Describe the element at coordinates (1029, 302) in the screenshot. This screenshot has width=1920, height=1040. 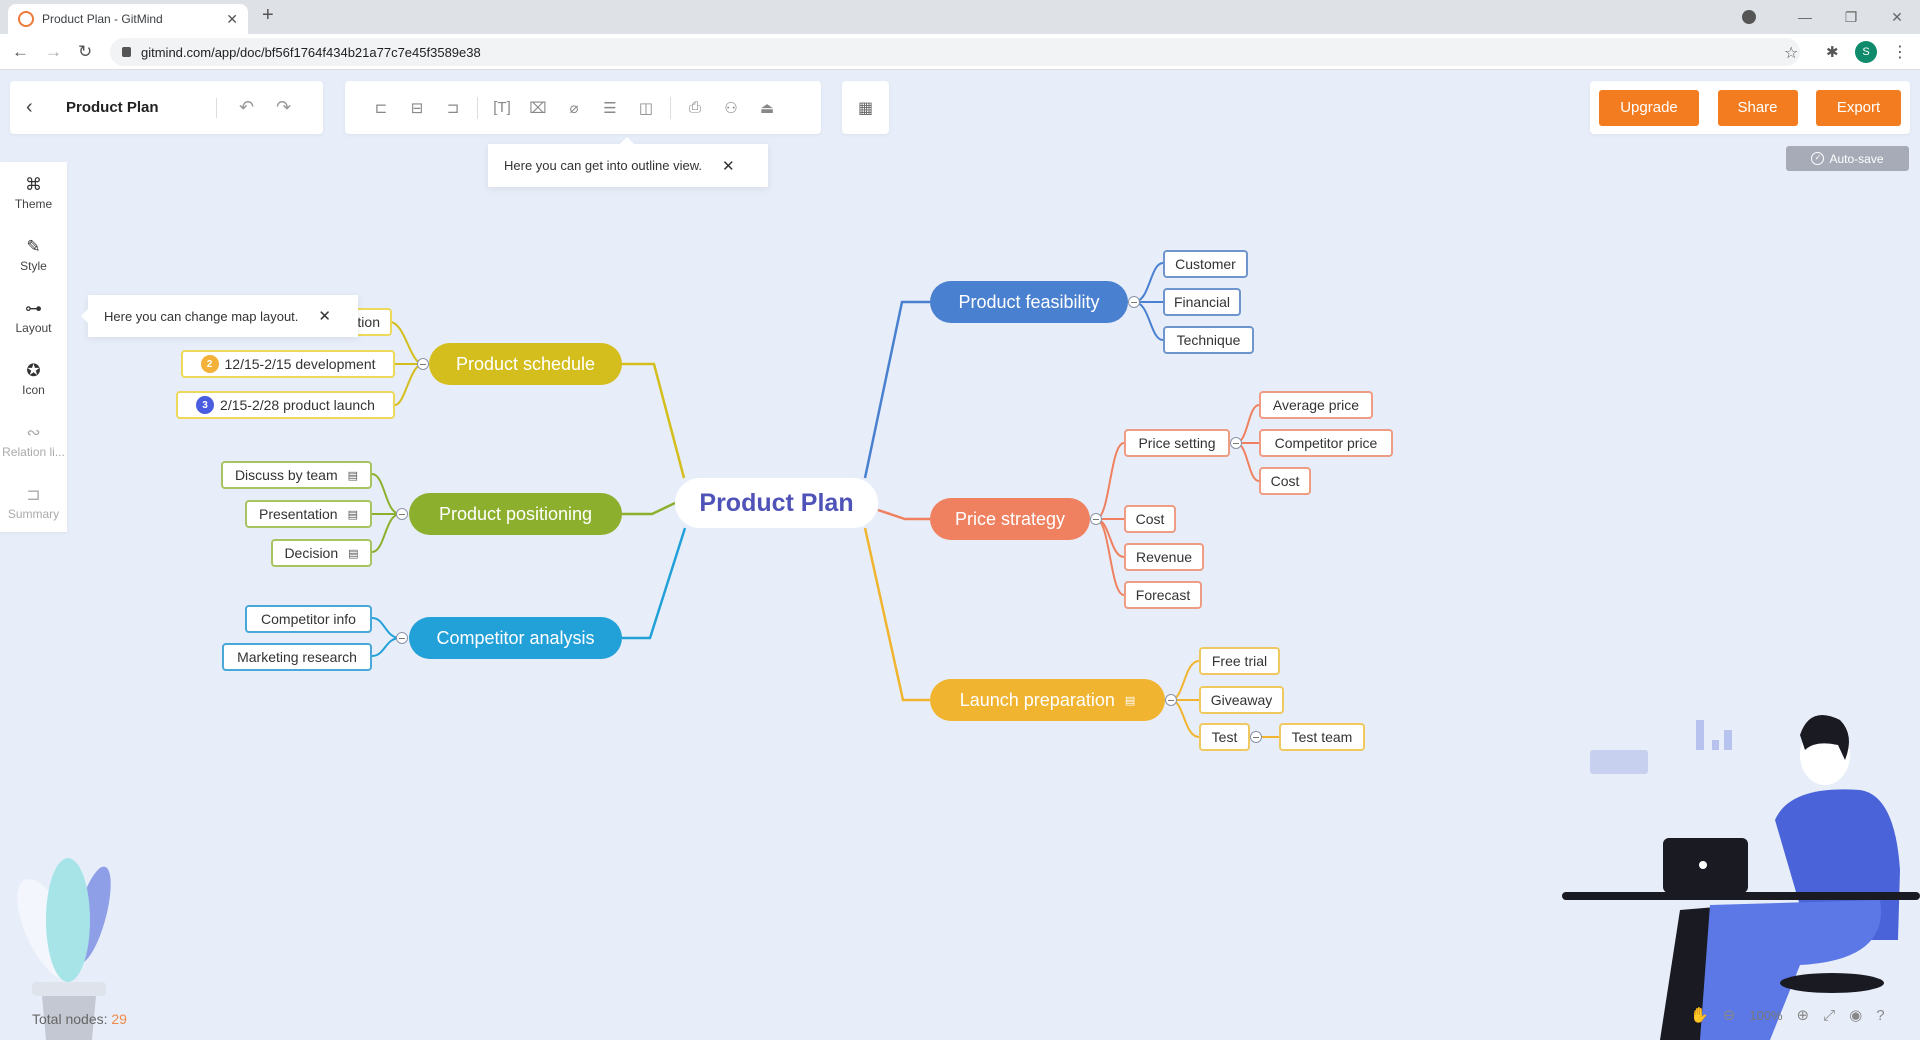
I see `node-product-feasibility: Product feasibility` at that location.